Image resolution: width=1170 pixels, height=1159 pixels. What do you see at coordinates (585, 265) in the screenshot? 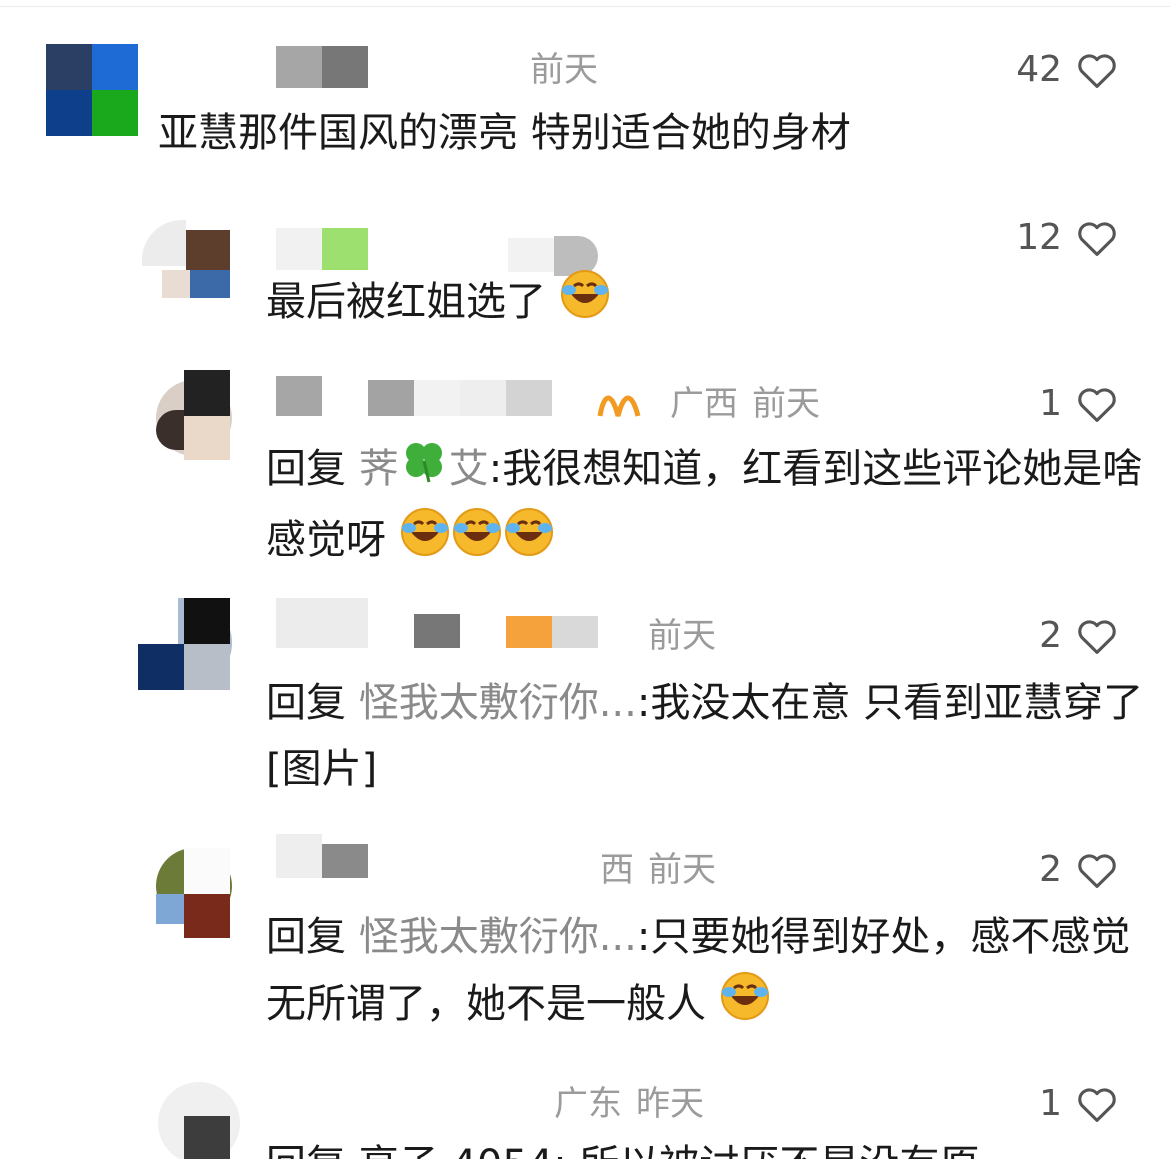
I see `comment-item: 12 最后被红姐选了` at bounding box center [585, 265].